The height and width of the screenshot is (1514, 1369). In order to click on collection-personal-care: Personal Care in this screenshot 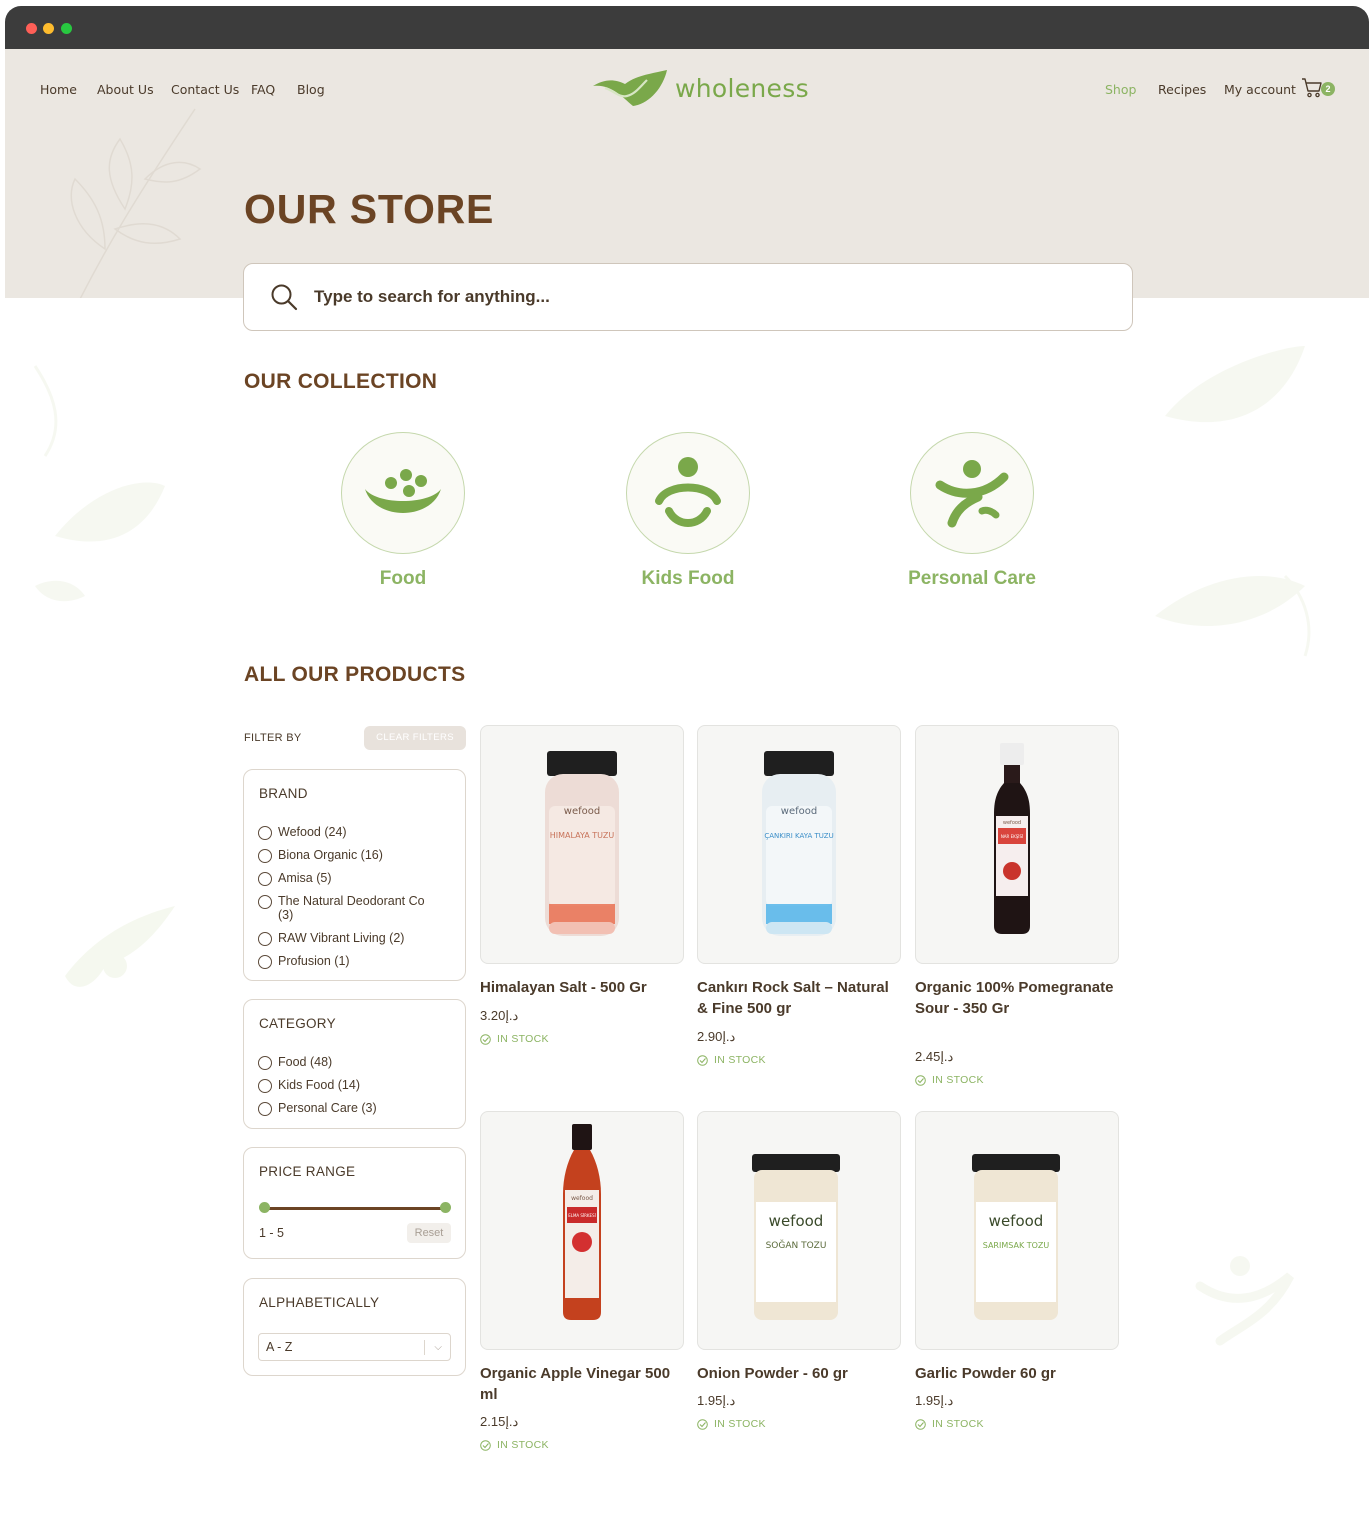, I will do `click(972, 510)`.